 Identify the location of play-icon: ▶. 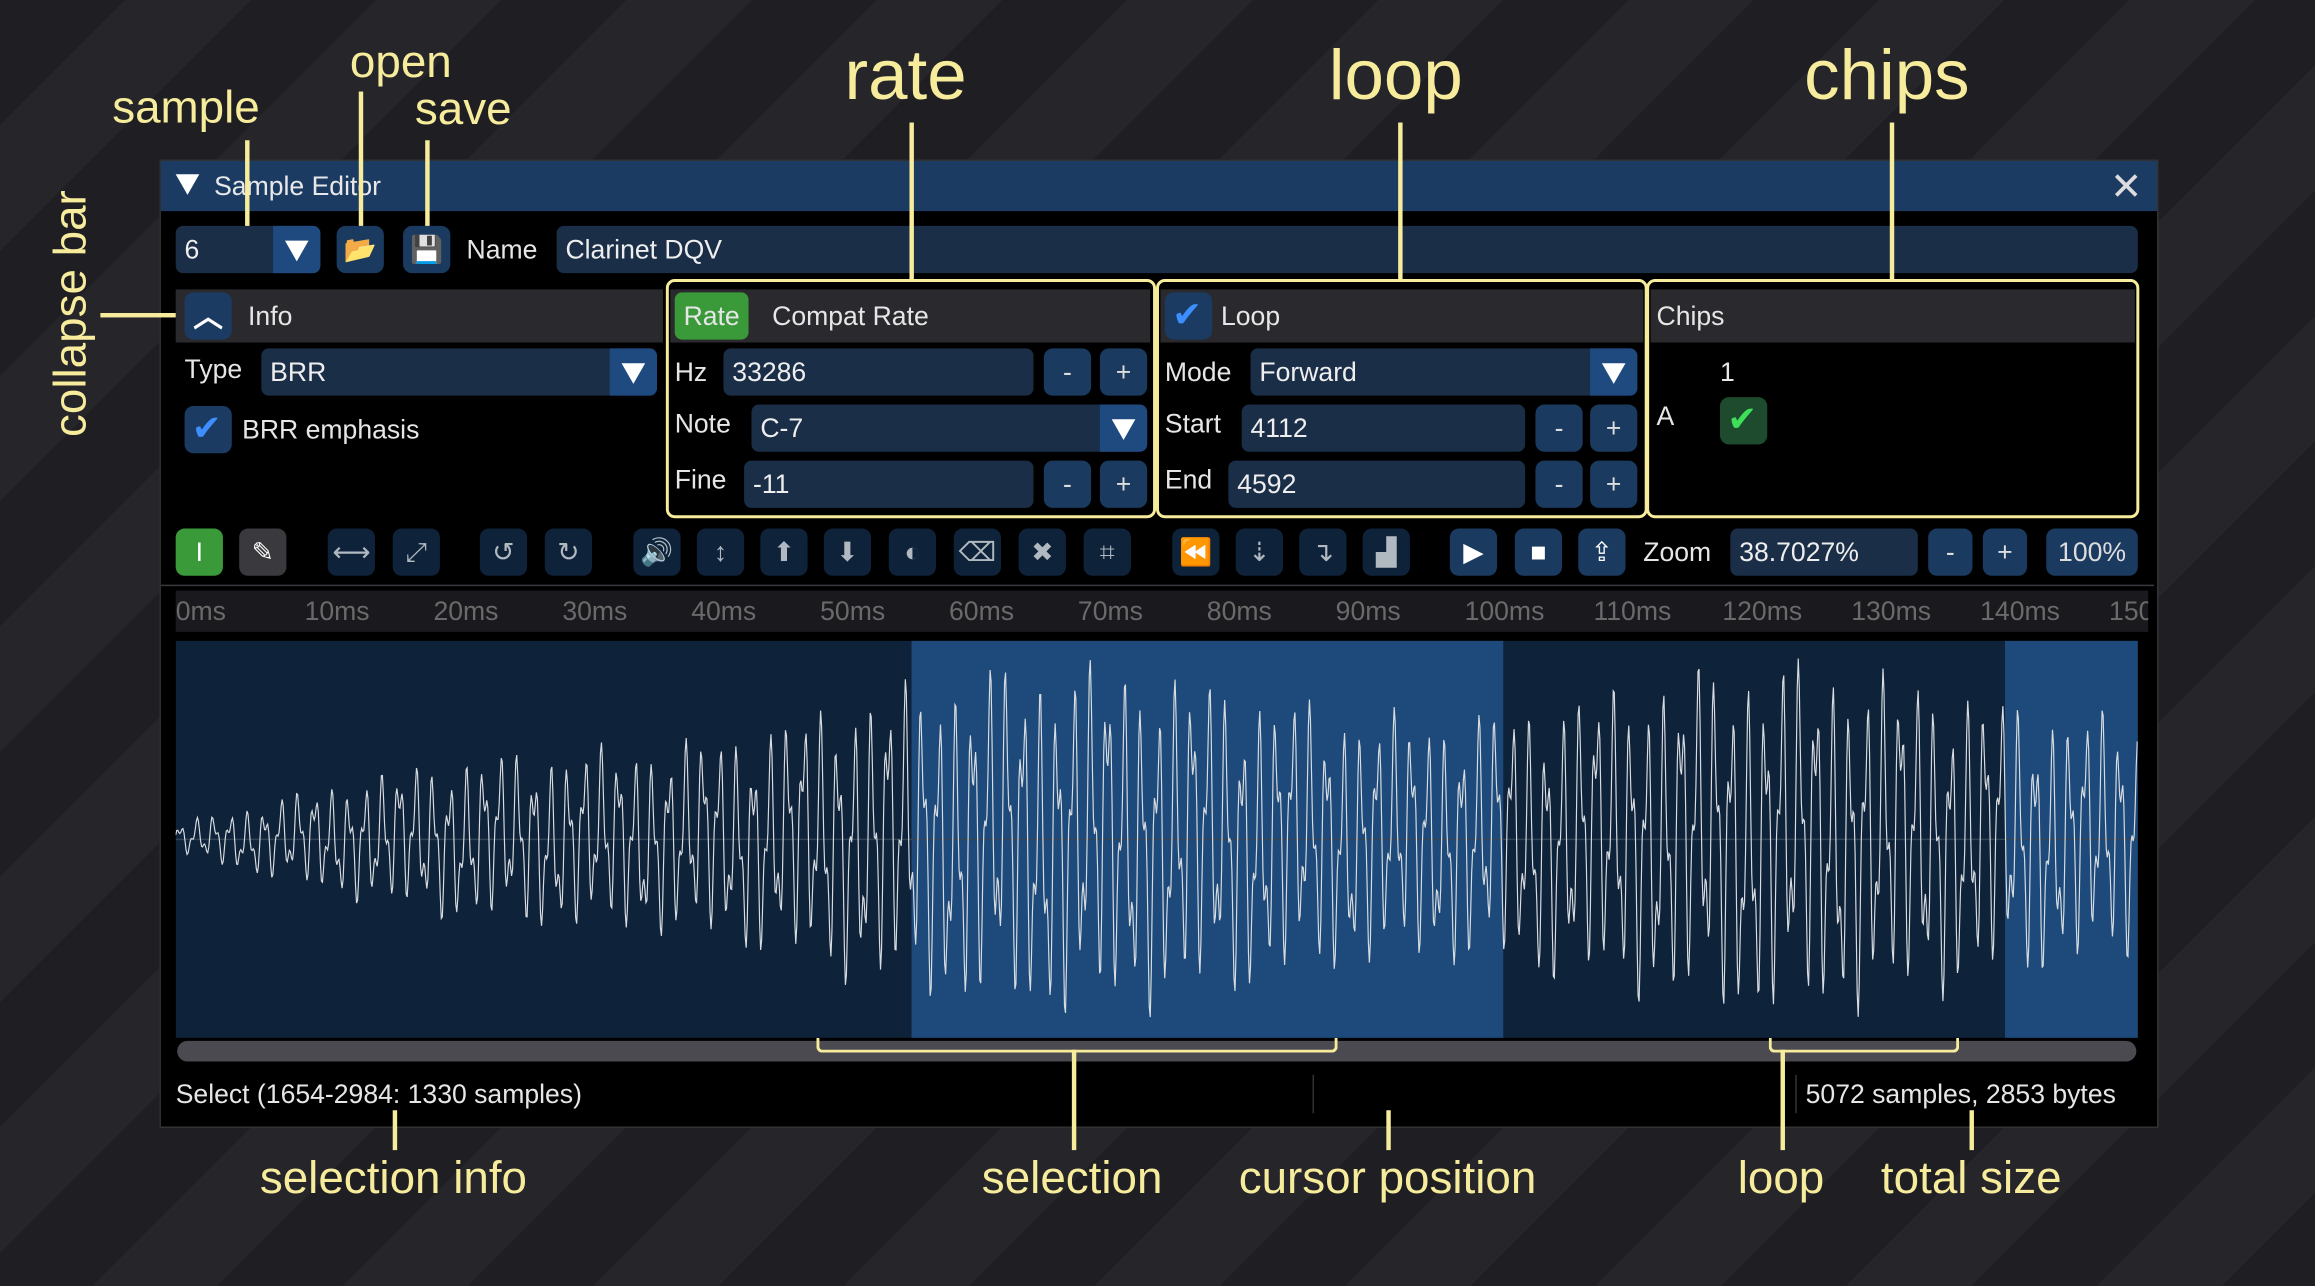
(1473, 552).